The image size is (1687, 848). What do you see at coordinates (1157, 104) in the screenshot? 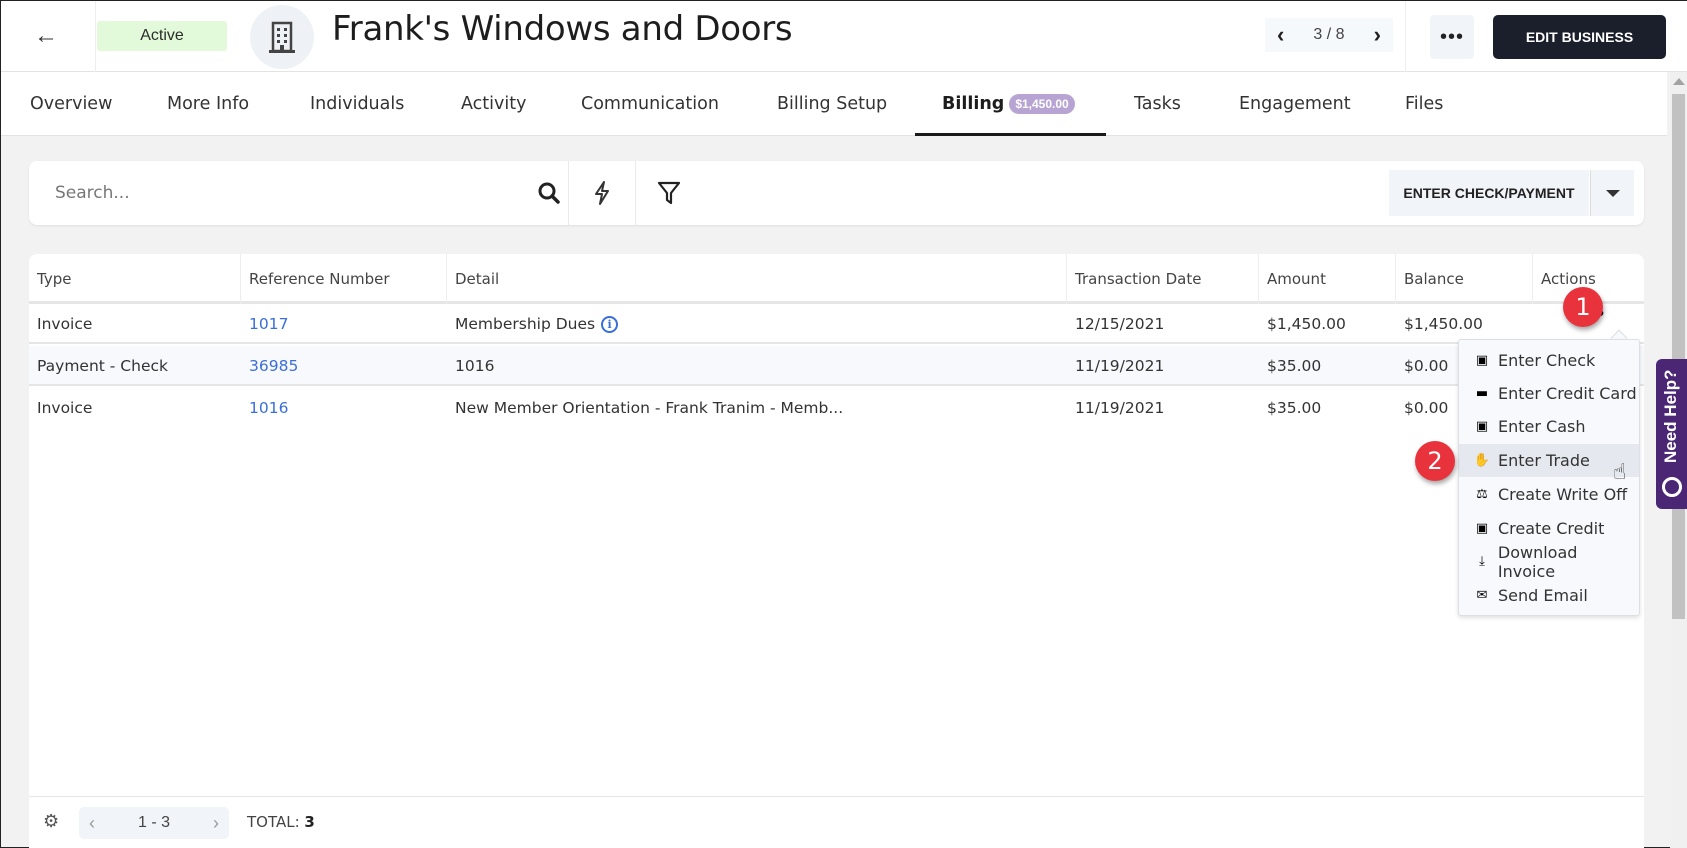
I see `tab-tasks: Tasks` at bounding box center [1157, 104].